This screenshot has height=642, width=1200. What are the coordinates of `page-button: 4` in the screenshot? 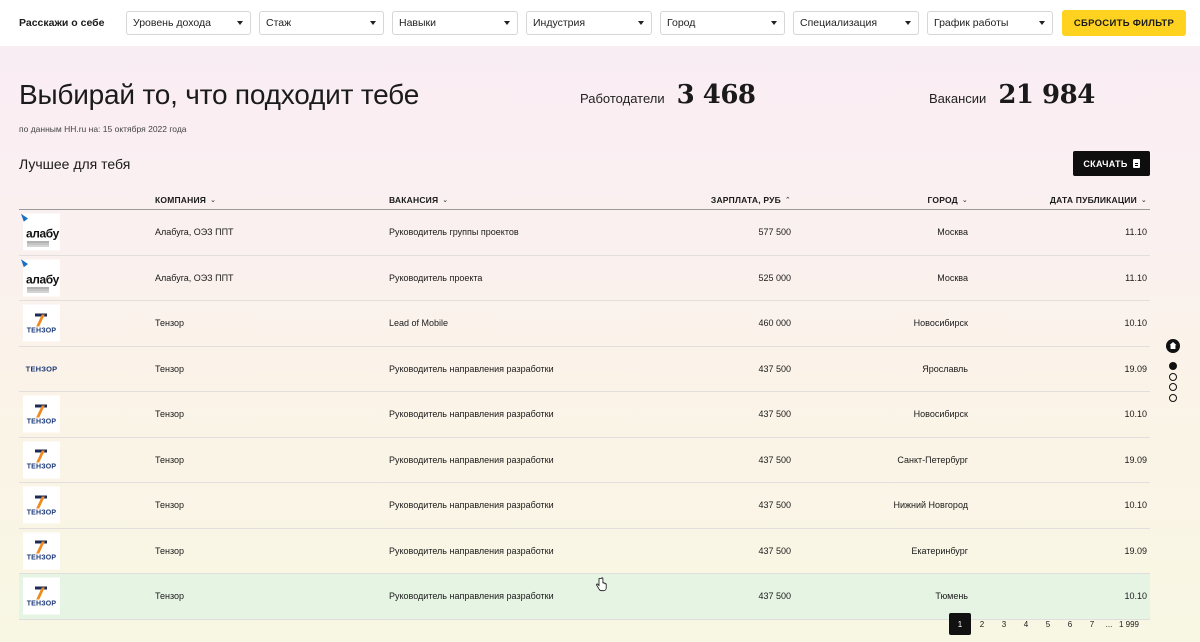 It's located at (1026, 624).